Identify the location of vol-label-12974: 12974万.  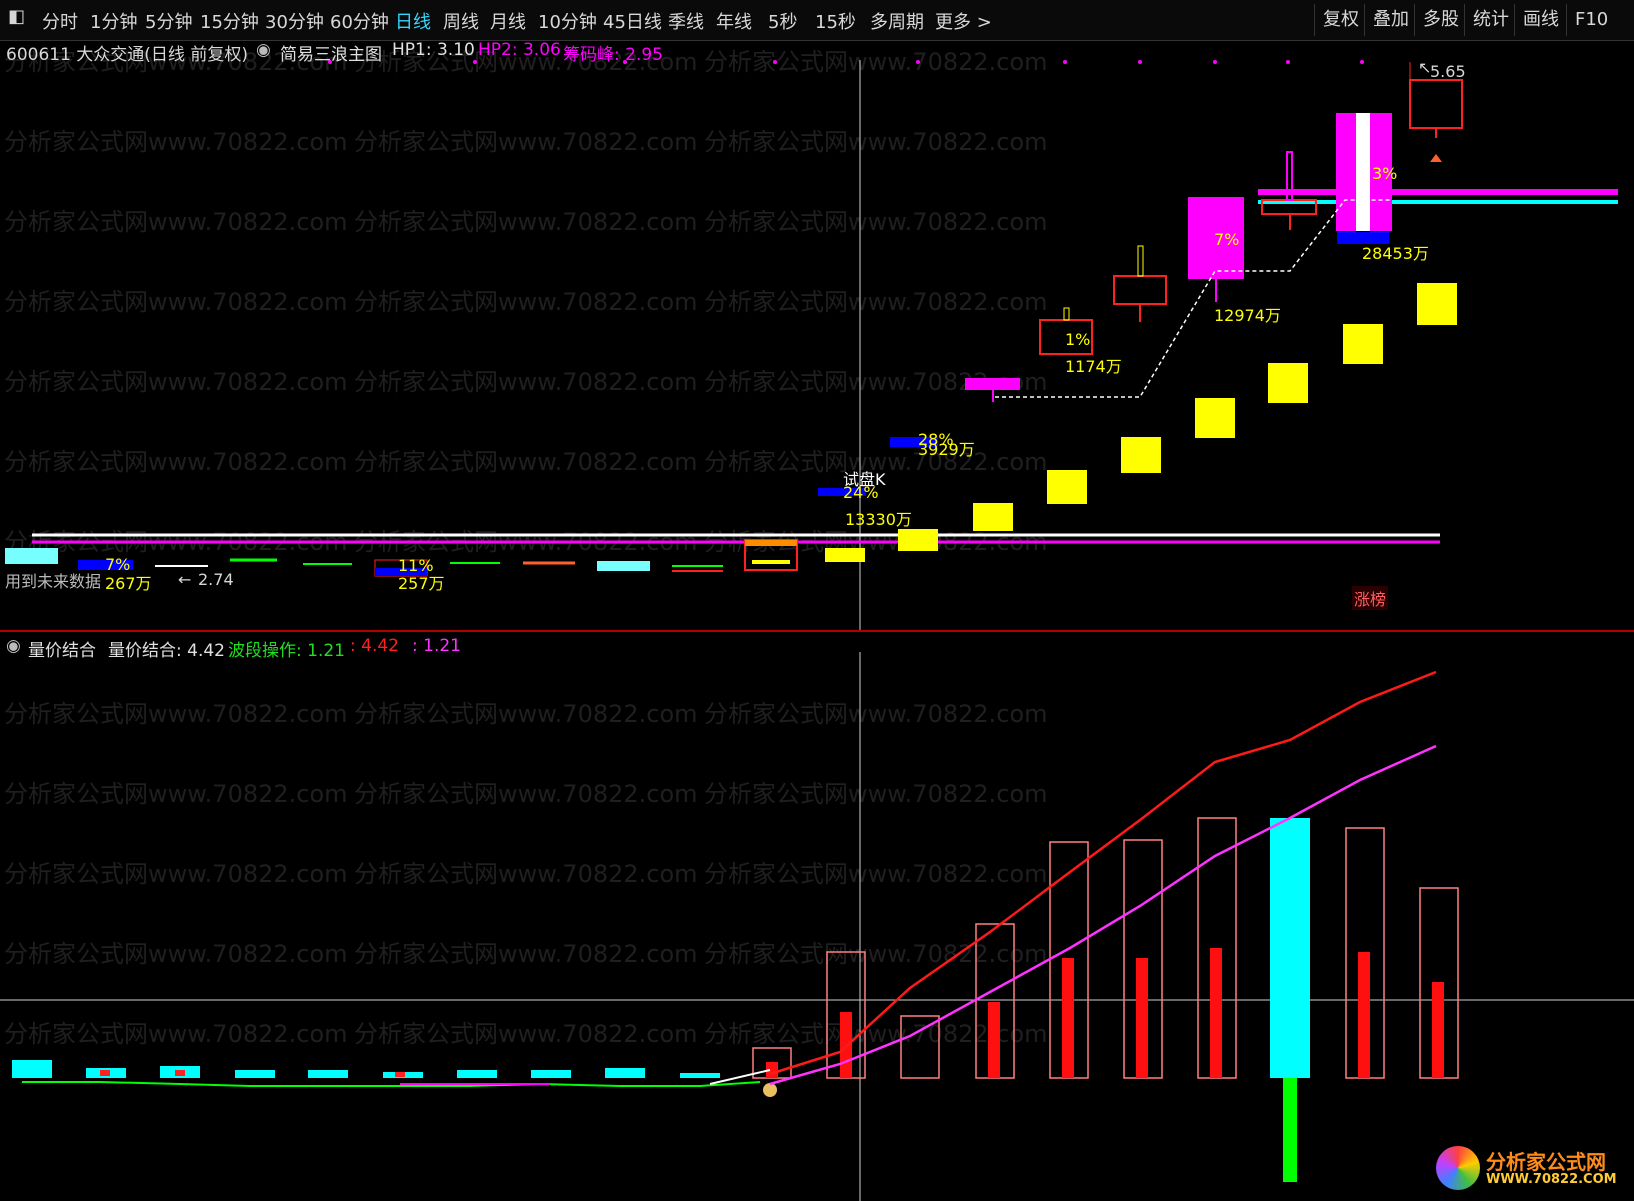
(1247, 315).